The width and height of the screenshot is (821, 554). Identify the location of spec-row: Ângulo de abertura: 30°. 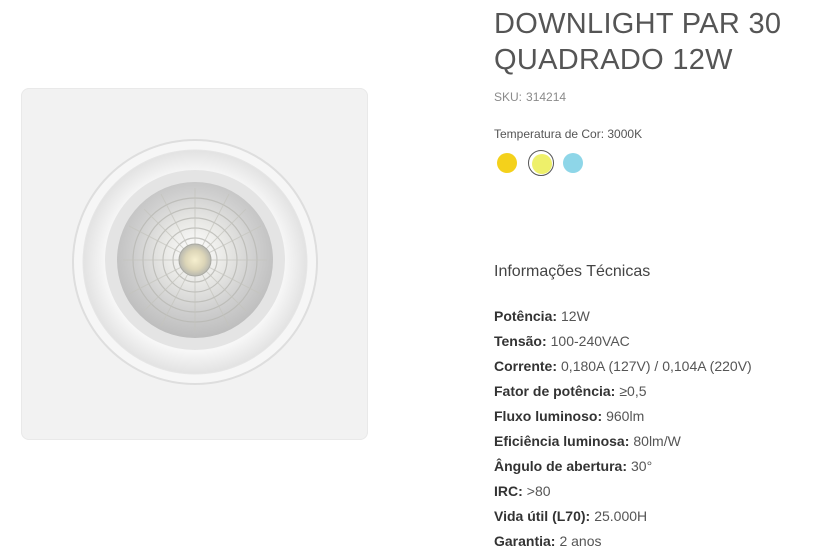
(623, 466).